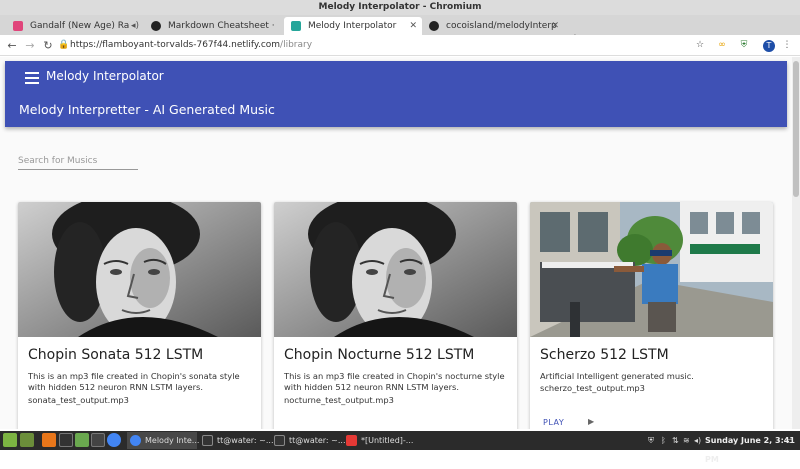  What do you see at coordinates (686, 440) in the screenshot?
I see `wifi-icon: ≋` at bounding box center [686, 440].